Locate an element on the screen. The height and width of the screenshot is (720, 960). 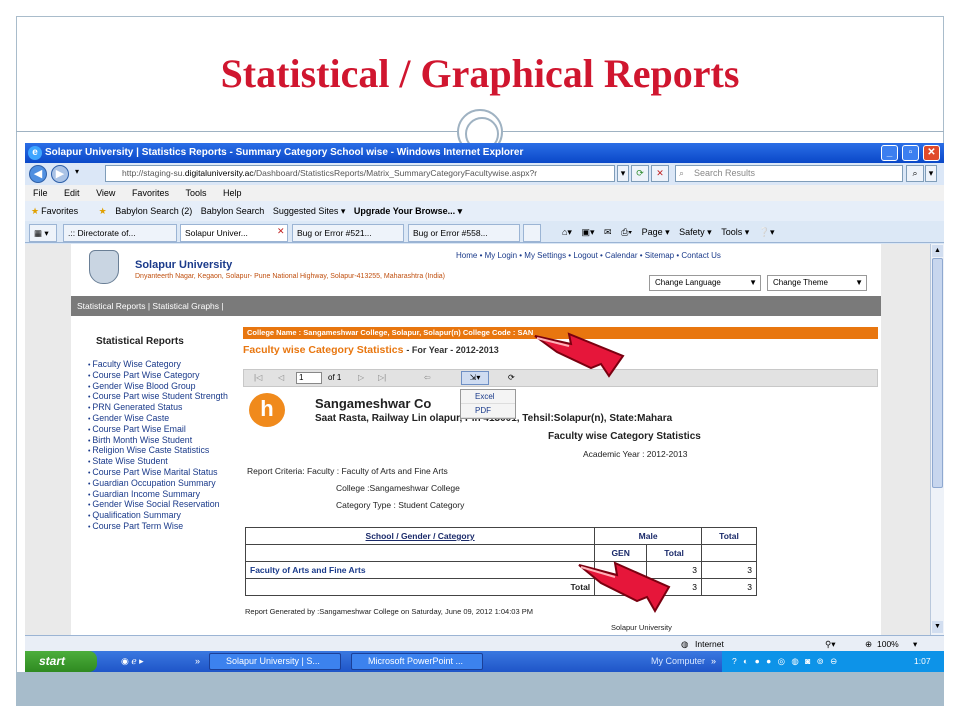
table-total-row: Total 3 3 is located at coordinates (500, 587).